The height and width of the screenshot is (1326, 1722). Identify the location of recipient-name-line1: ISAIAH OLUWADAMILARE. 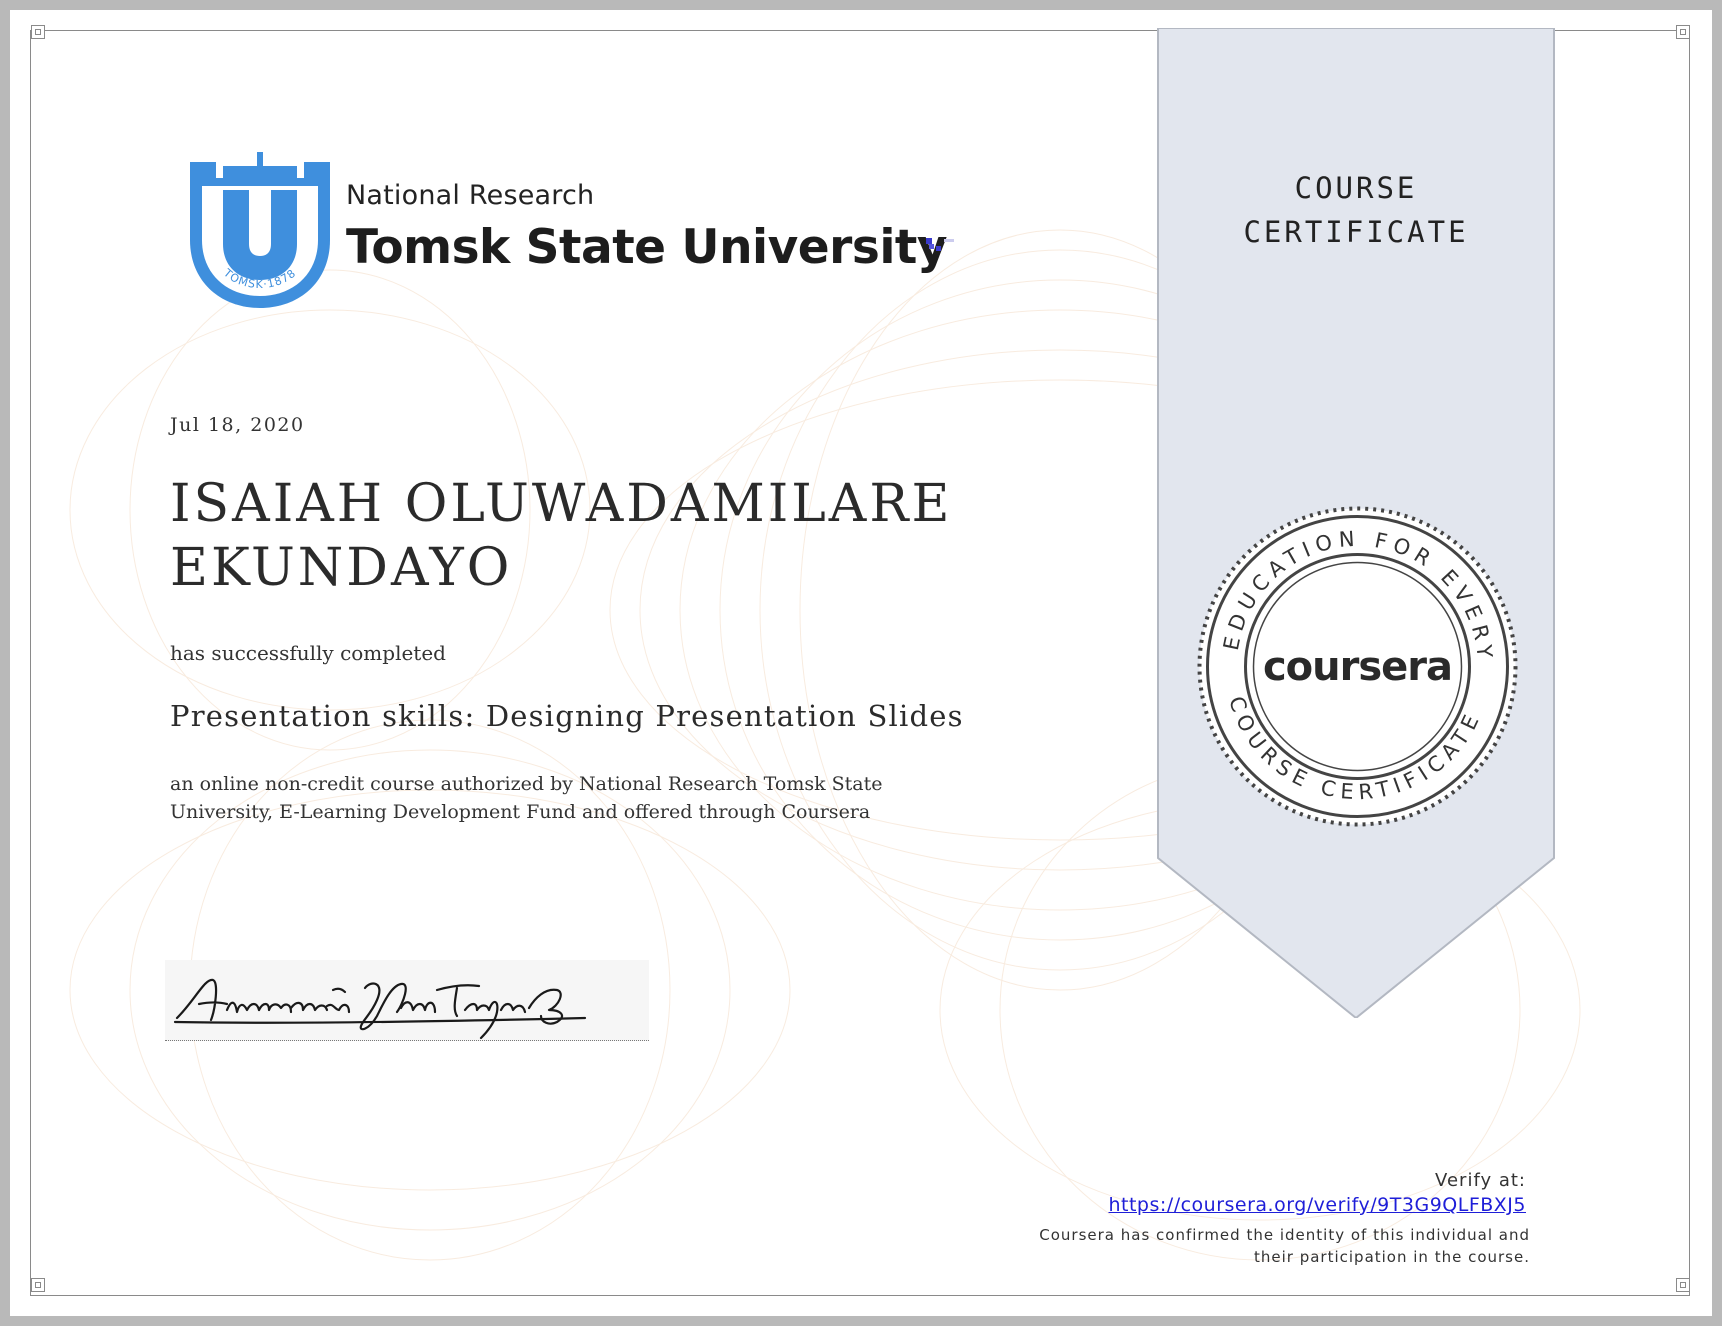
(561, 504).